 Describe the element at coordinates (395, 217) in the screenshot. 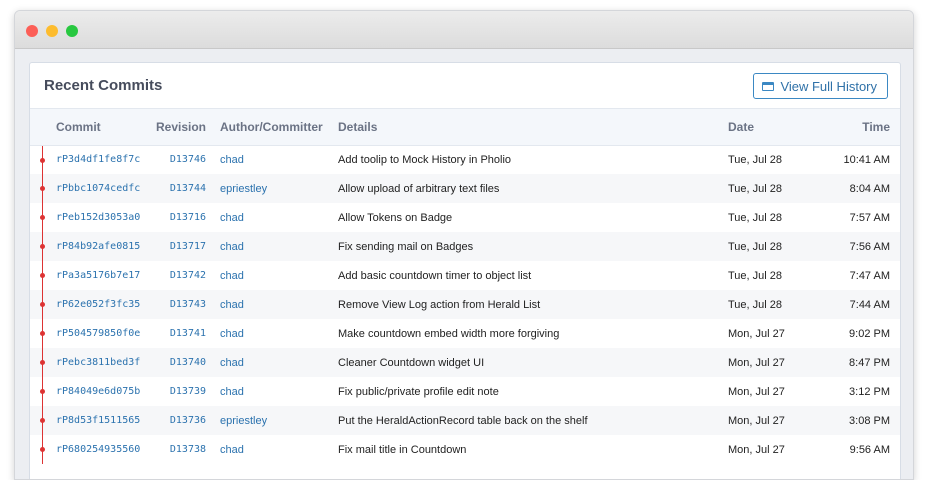

I see `commit-details: Allow Tokens on Badge` at that location.